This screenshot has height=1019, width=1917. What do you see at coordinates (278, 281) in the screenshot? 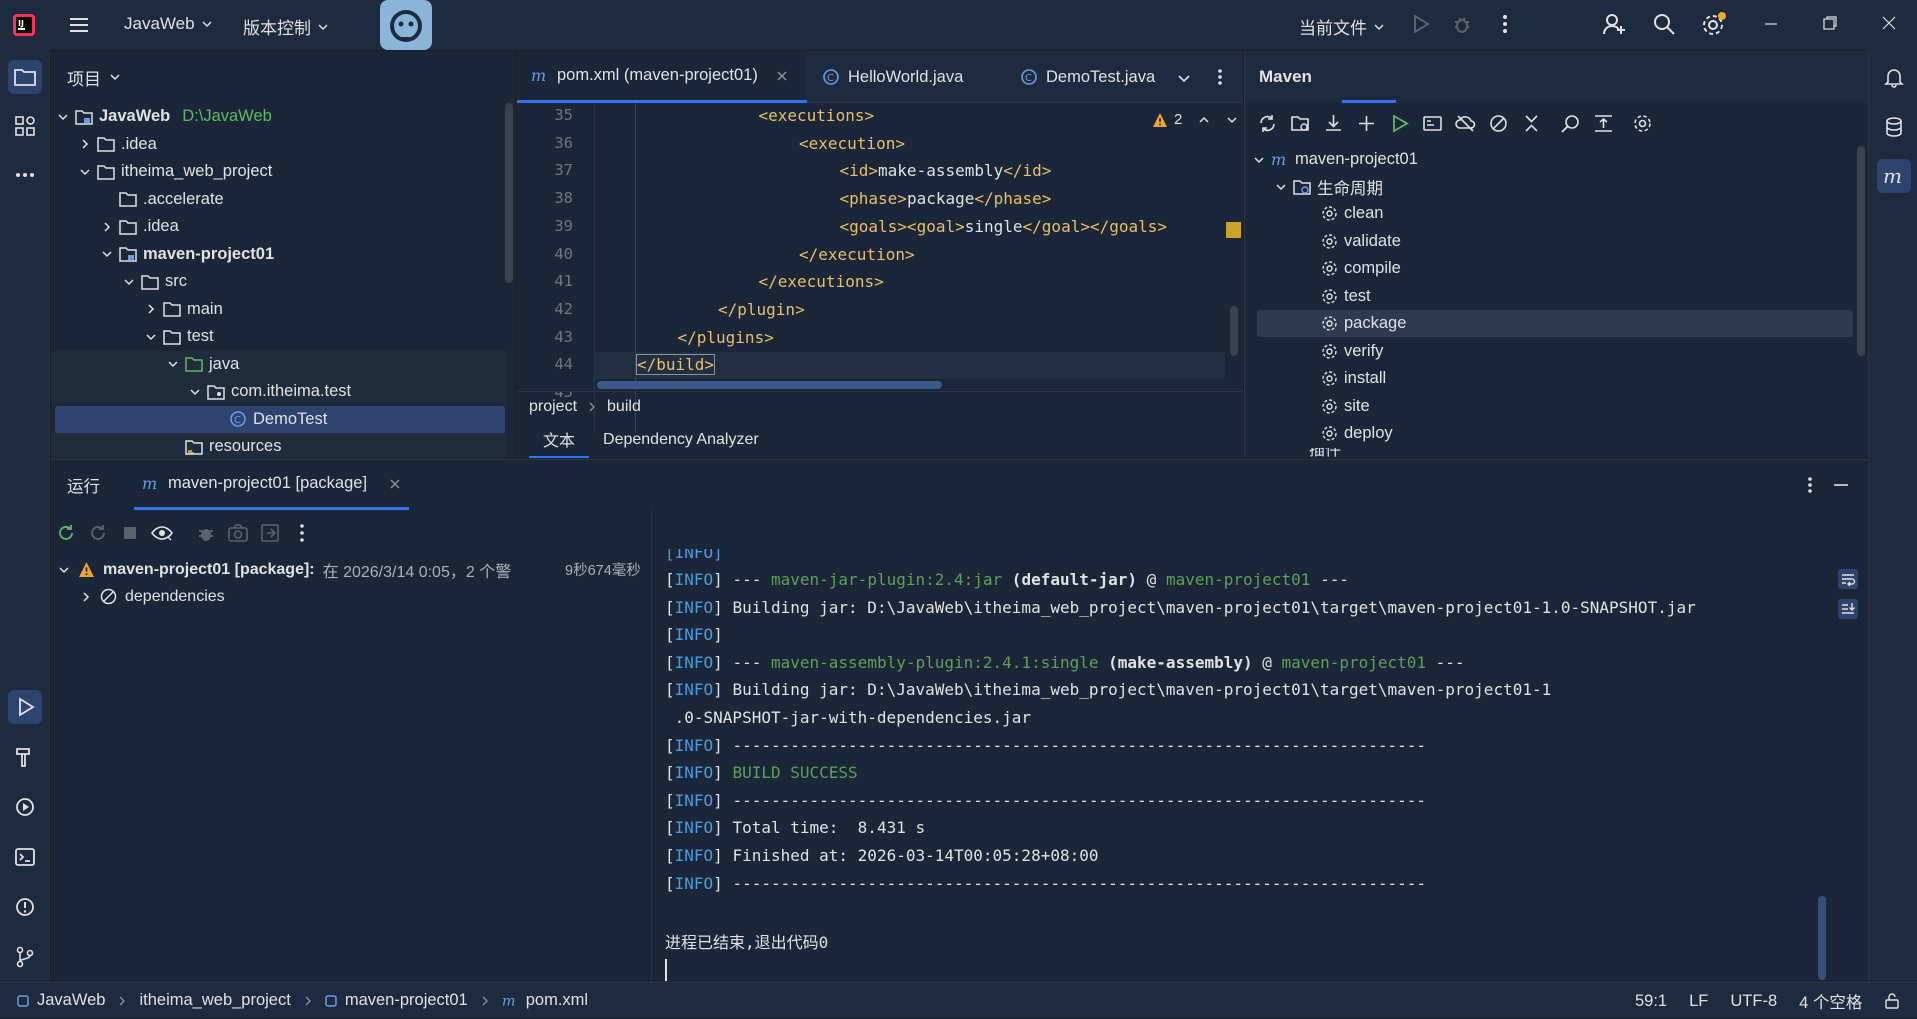
I see `project-tree-item: src` at bounding box center [278, 281].